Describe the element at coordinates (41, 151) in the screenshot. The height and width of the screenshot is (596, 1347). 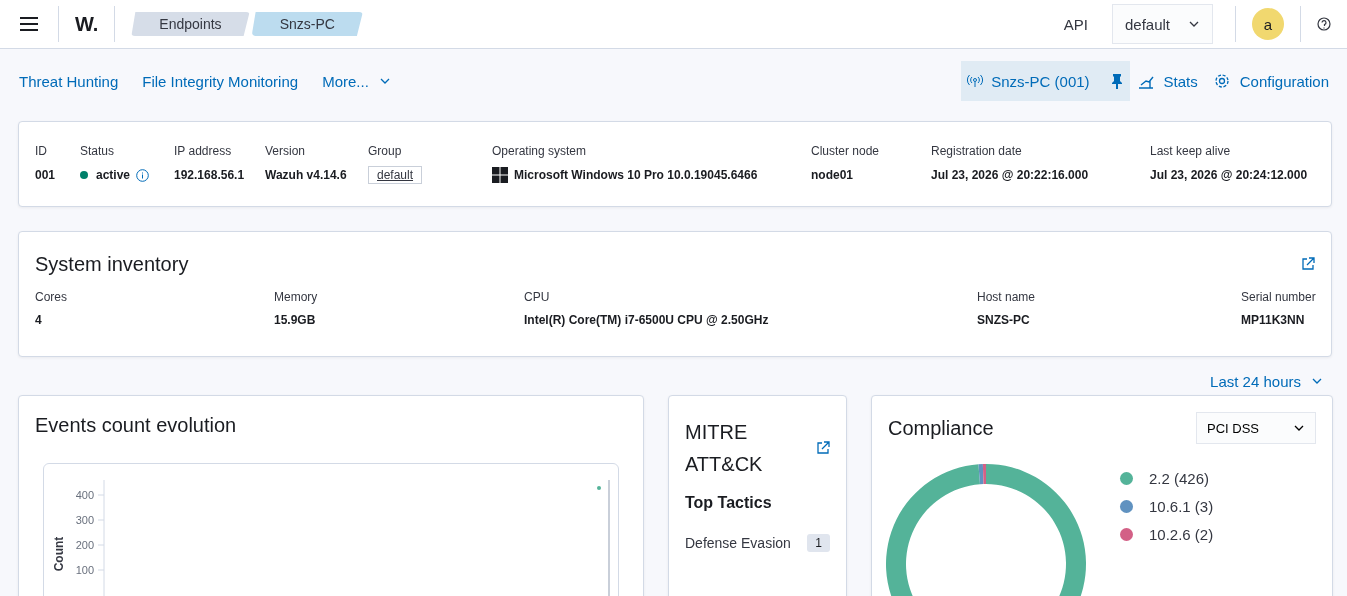
I see `field-label: ID` at that location.